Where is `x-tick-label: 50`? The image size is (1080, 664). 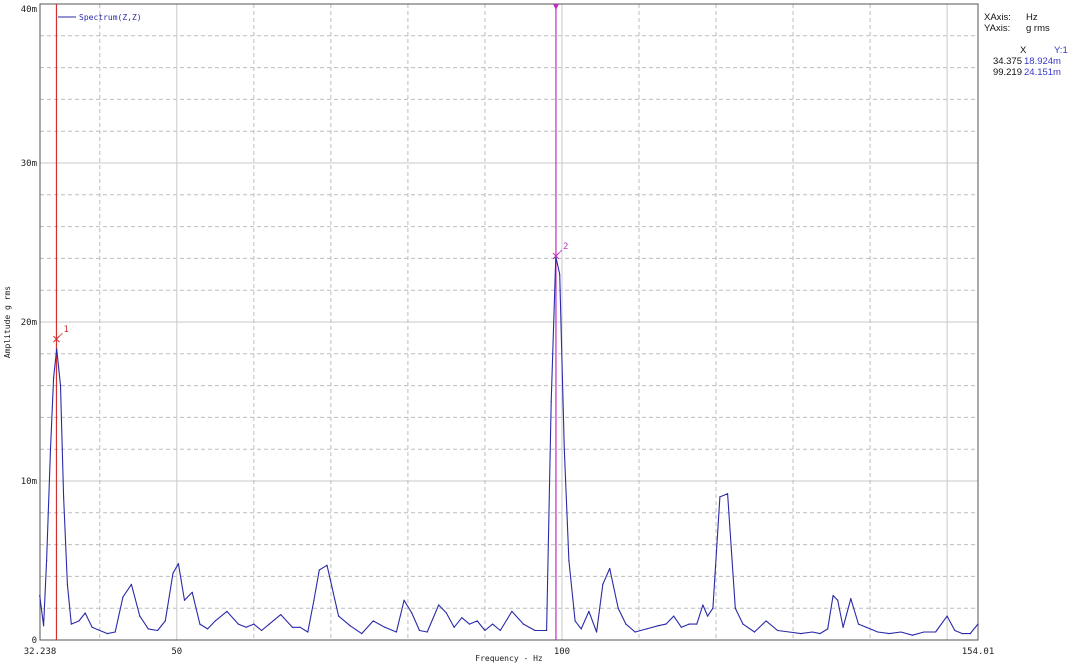 x-tick-label: 50 is located at coordinates (176, 652).